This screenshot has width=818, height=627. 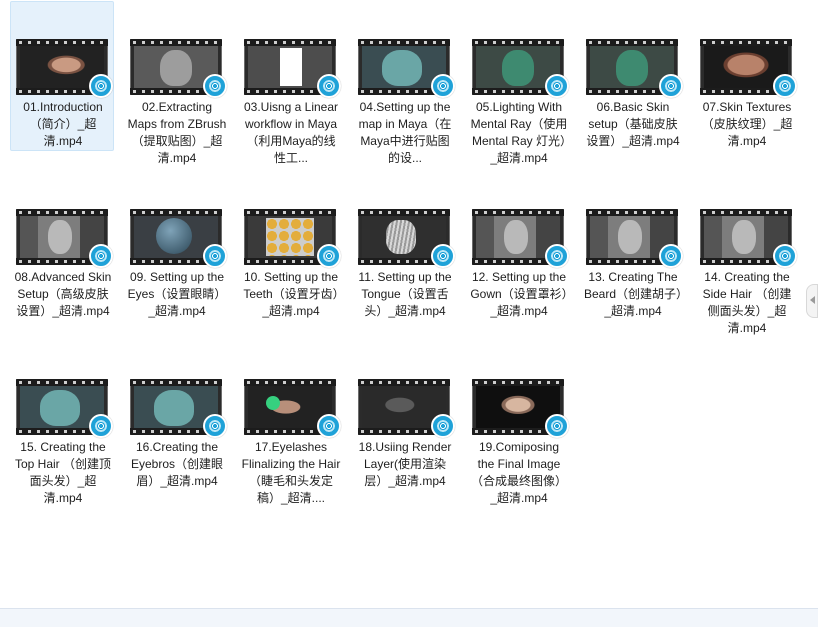 I want to click on status-bar, so click(x=409, y=617).